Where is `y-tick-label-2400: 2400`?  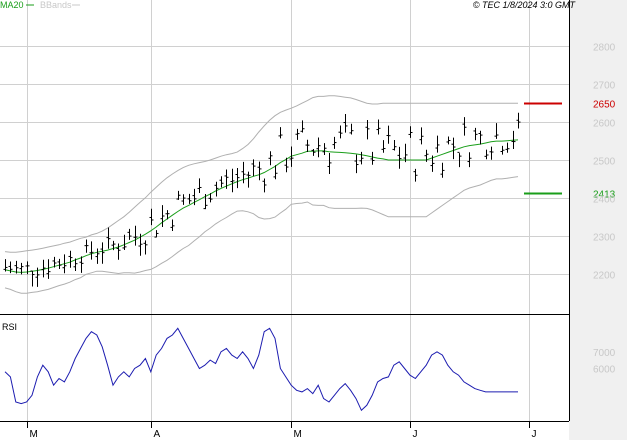
y-tick-label-2400: 2400 is located at coordinates (604, 200).